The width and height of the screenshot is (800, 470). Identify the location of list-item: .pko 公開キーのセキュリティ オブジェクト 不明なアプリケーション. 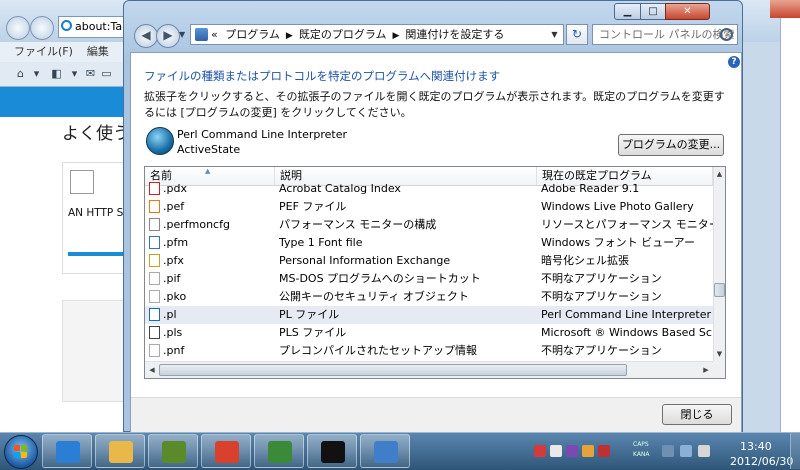
(429, 297).